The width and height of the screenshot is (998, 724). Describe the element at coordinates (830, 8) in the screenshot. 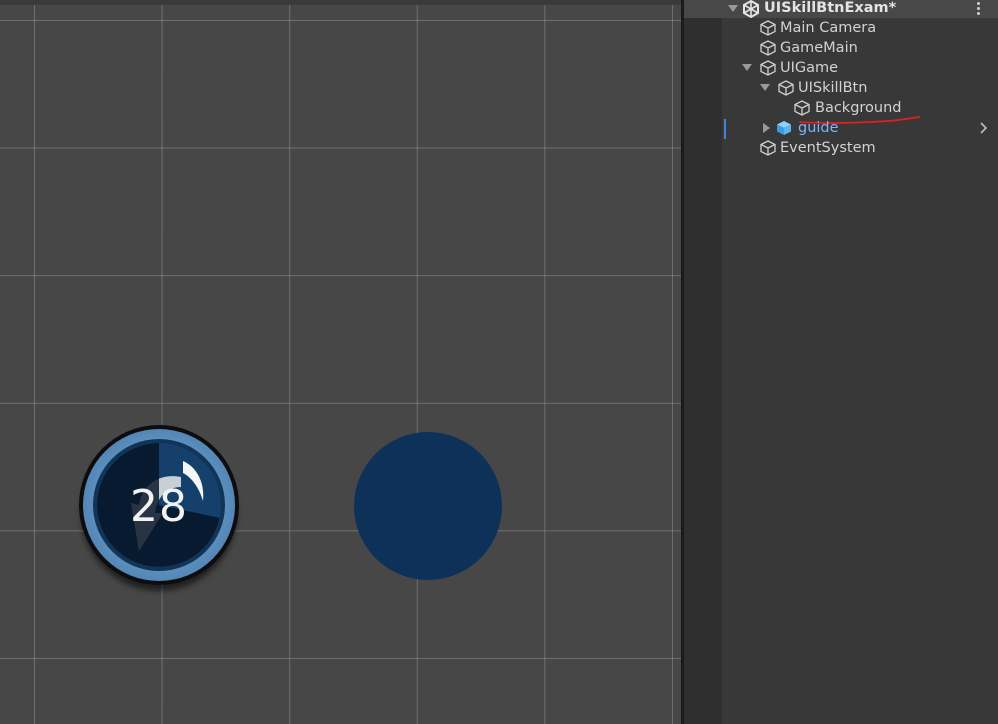

I see `scene-name: UISkillBtnExam*` at that location.